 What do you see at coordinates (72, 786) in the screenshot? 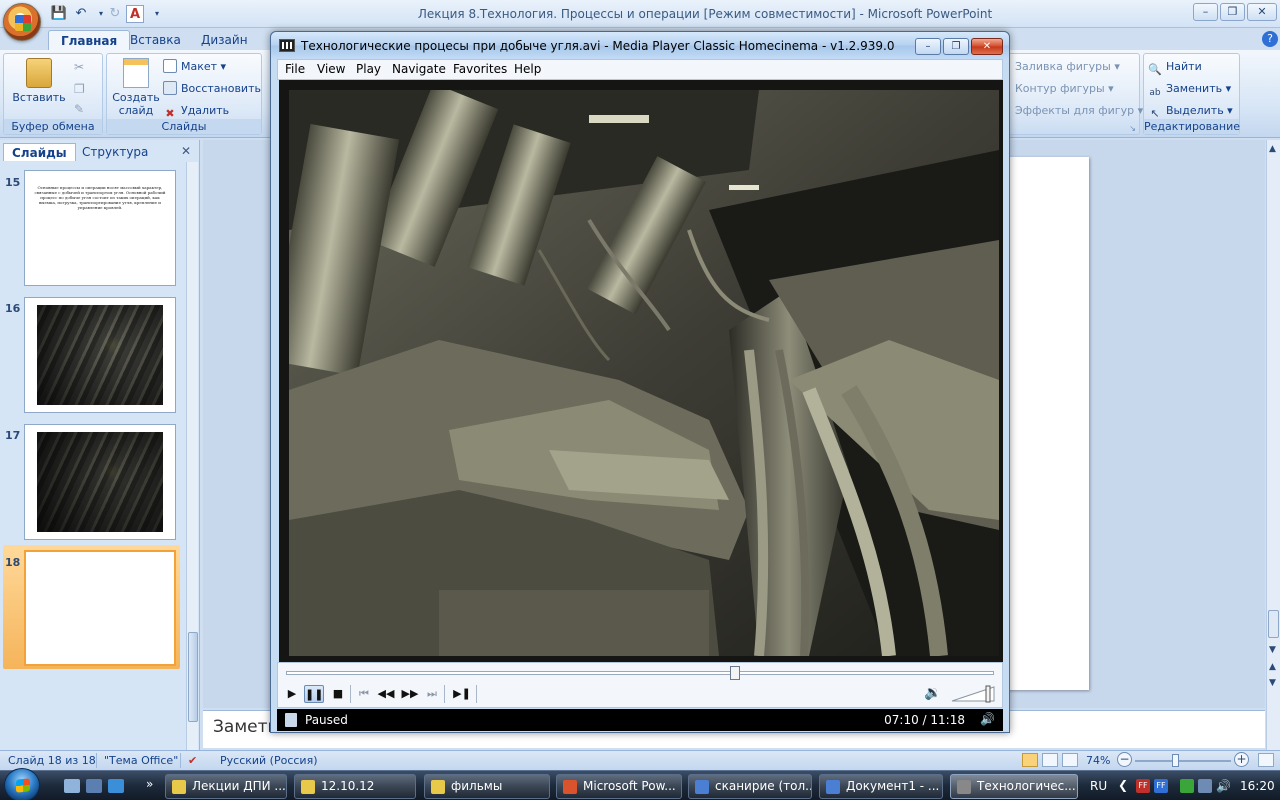
I see `show-desktop-icon` at bounding box center [72, 786].